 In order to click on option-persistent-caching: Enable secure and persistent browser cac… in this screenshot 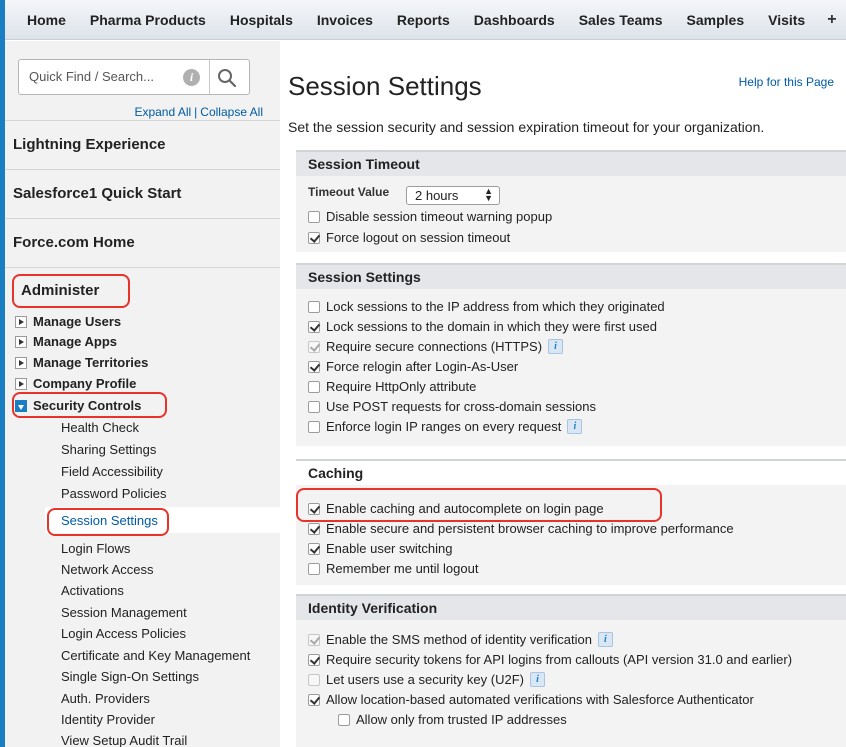, I will do `click(521, 528)`.